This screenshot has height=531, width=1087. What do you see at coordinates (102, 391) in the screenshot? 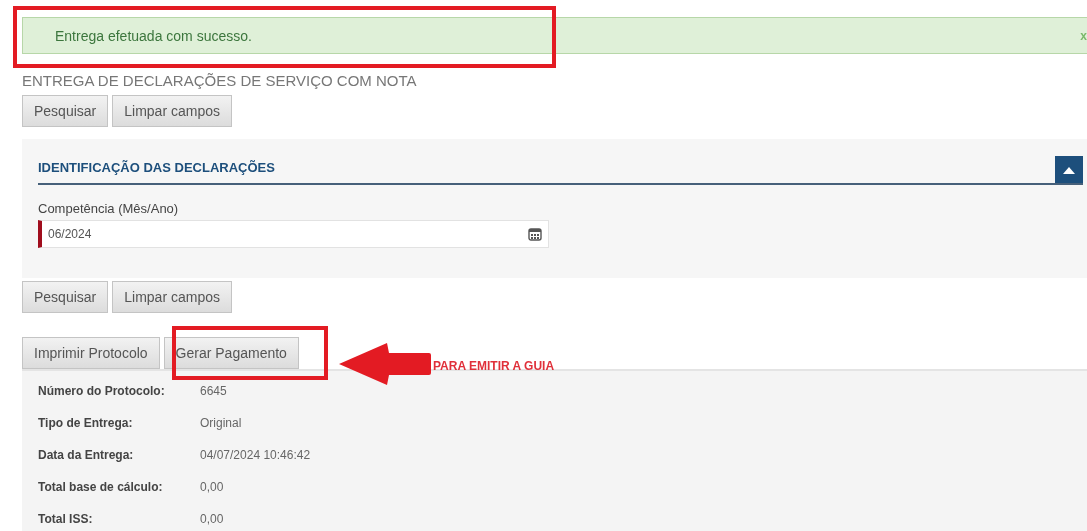
I see `detail-label: Número do Protocolo:` at bounding box center [102, 391].